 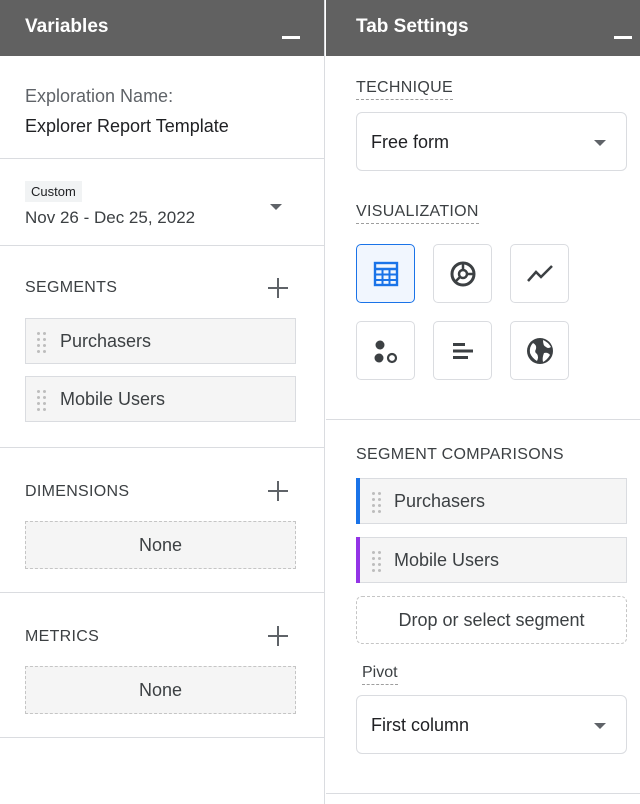 What do you see at coordinates (498, 312) in the screenshot?
I see `visualization-options` at bounding box center [498, 312].